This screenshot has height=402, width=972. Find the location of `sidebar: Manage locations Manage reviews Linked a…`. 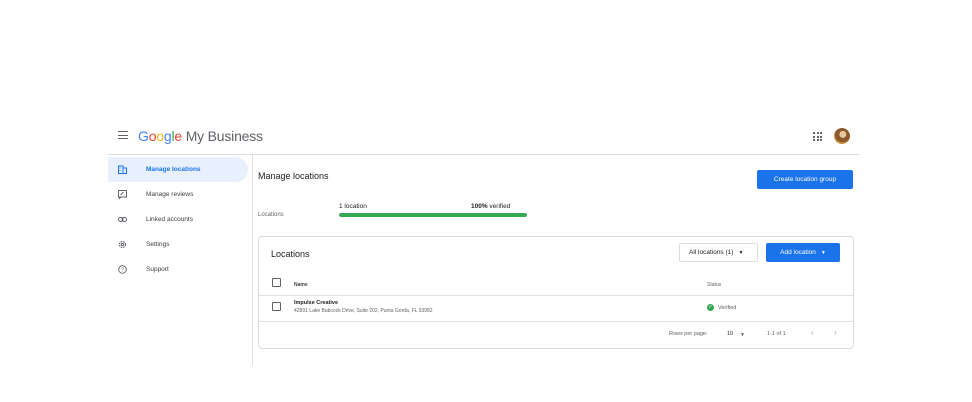

sidebar: Manage locations Manage reviews Linked a… is located at coordinates (180, 219).